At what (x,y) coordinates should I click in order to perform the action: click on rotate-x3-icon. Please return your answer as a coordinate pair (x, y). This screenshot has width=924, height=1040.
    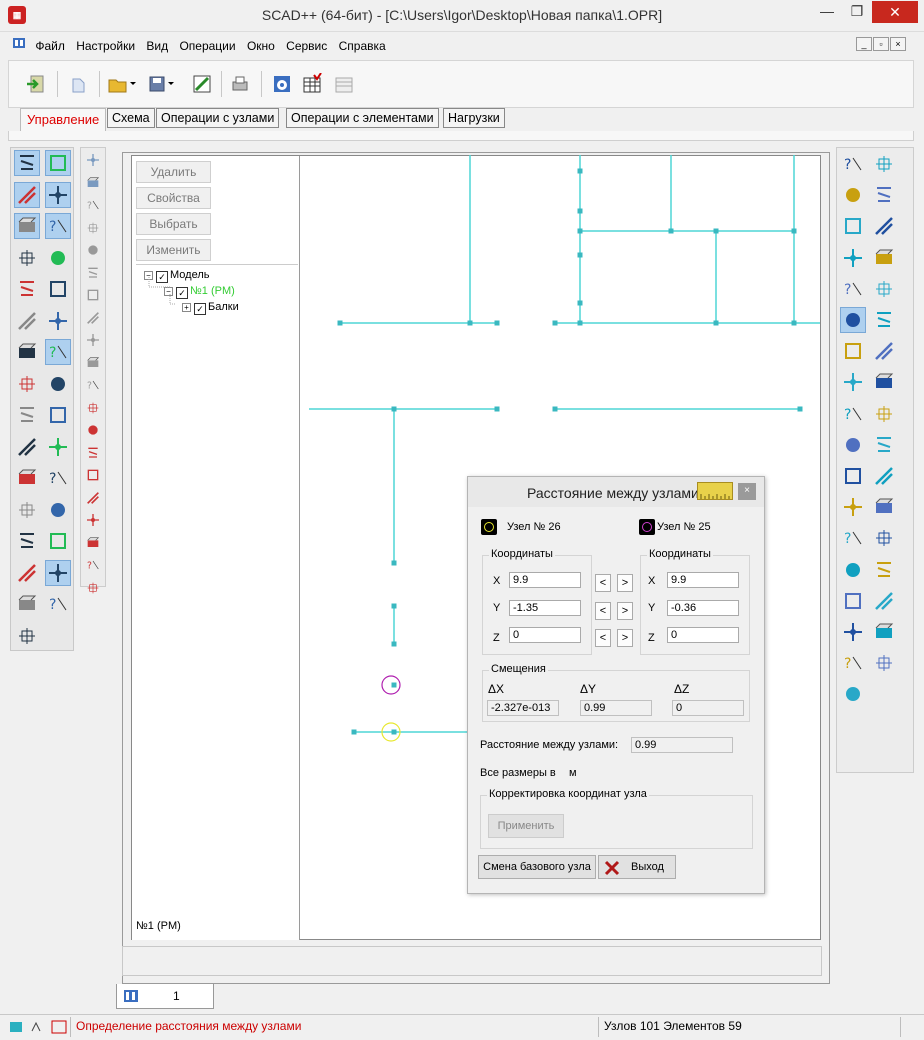
    Looking at the image, I should click on (853, 258).